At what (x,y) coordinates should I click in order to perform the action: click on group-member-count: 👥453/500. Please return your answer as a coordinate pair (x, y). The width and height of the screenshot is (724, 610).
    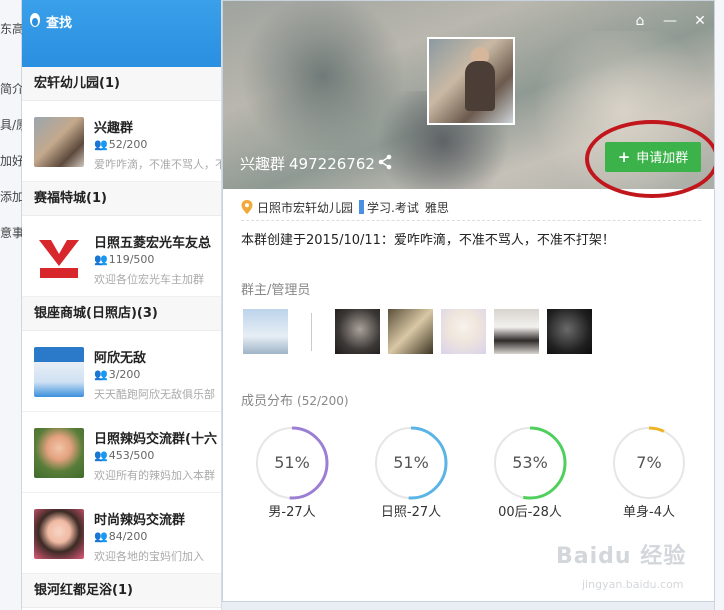
    Looking at the image, I should click on (124, 455).